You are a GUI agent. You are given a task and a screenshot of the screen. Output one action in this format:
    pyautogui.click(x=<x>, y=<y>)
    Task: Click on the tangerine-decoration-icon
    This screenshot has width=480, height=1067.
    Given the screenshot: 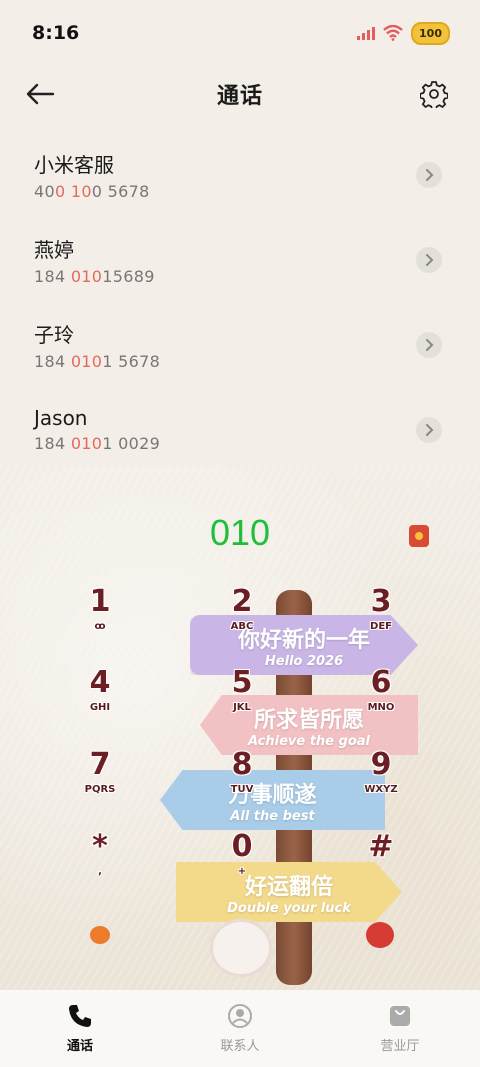 What is the action you would take?
    pyautogui.click(x=100, y=935)
    